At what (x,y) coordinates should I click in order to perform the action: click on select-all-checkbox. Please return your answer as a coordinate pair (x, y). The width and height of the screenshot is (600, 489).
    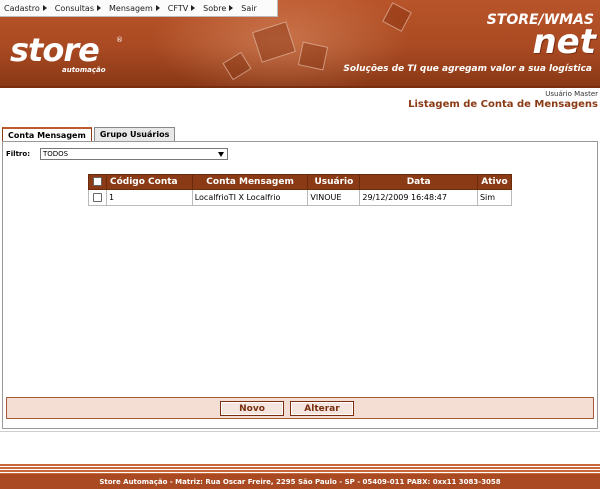
    Looking at the image, I should click on (97, 181).